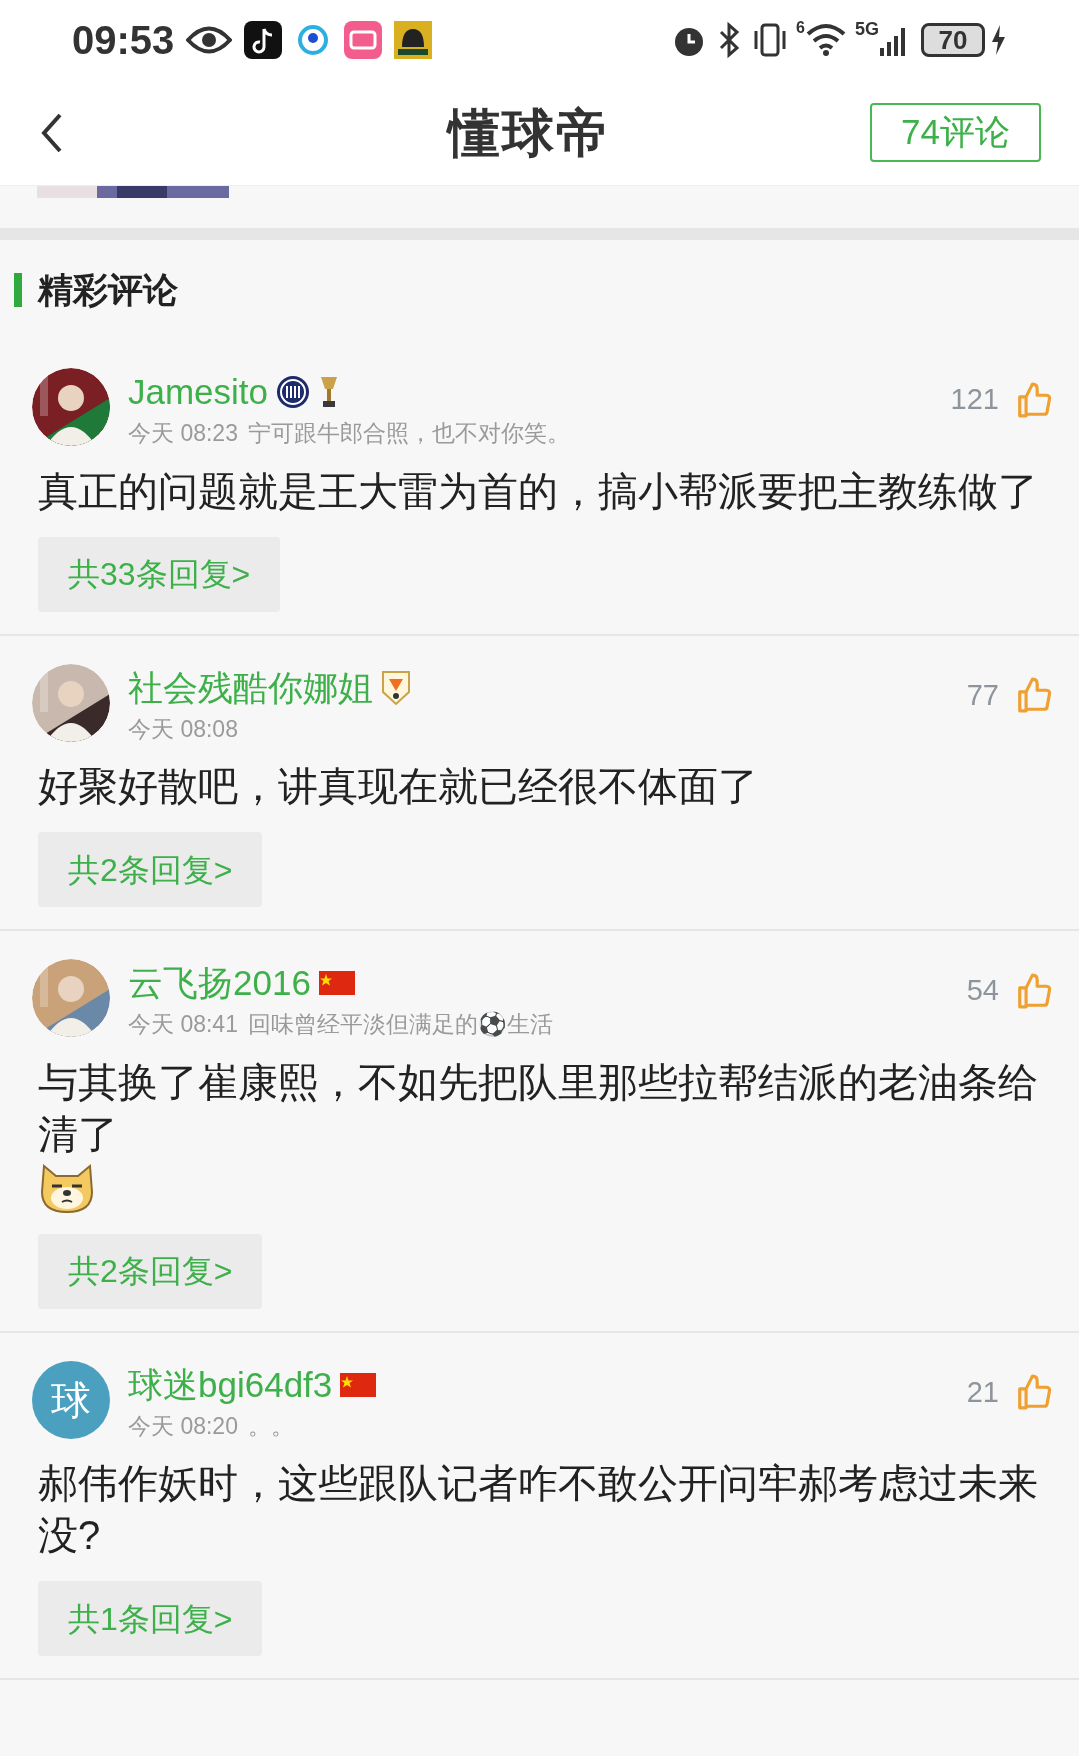 The image size is (1079, 1756). Describe the element at coordinates (108, 289) in the screenshot. I see `section-title: 精彩评论` at that location.